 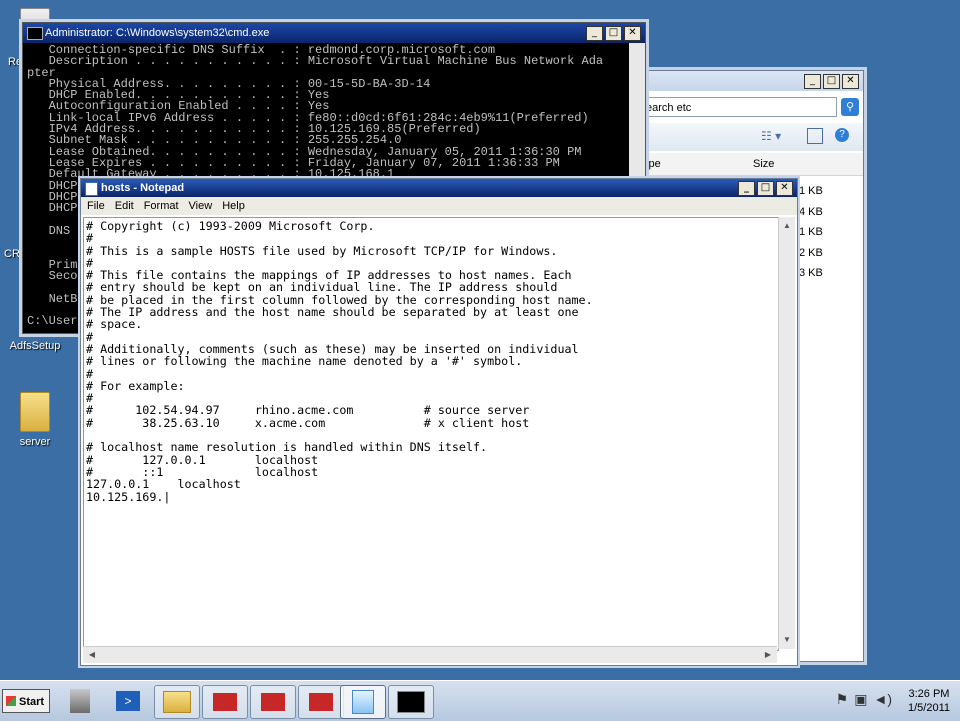 I want to click on system-tray: ⚑ ▣ ◄), so click(x=864, y=699).